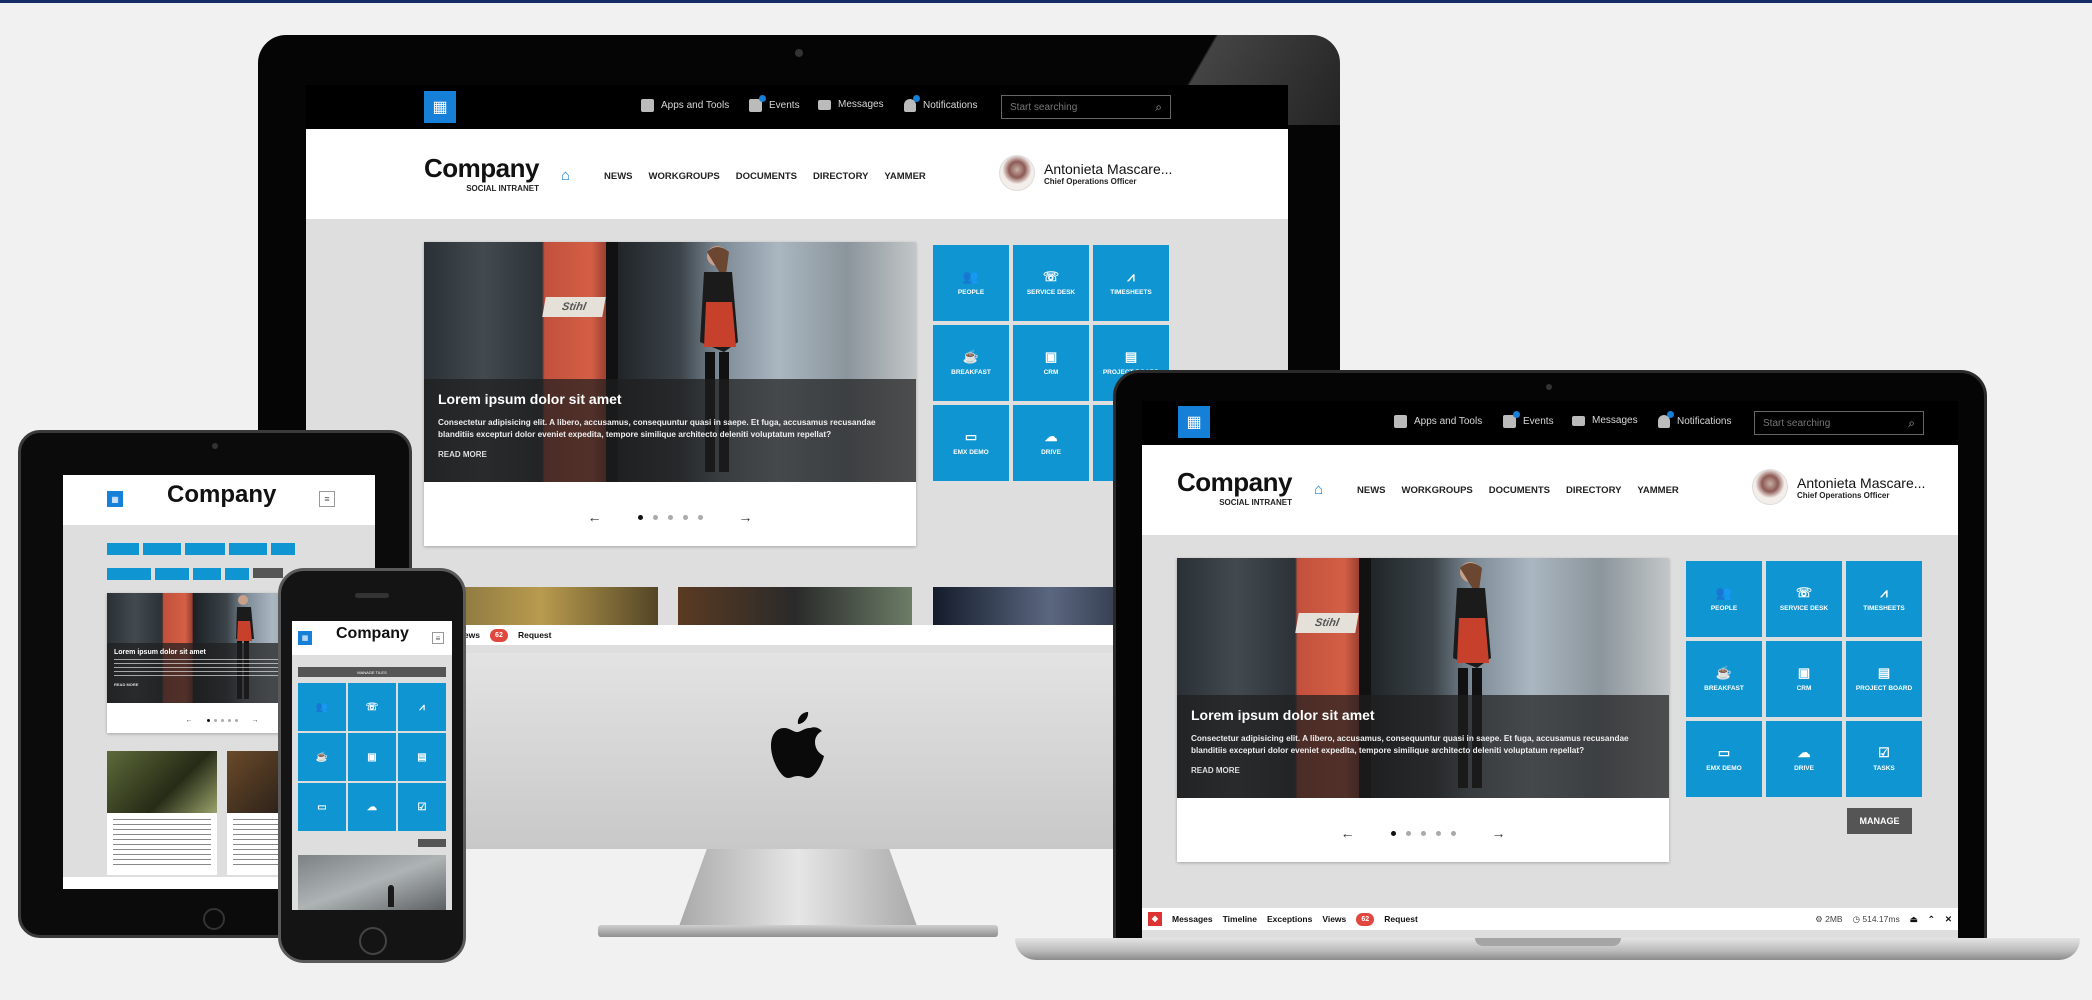 This screenshot has height=1000, width=2092. I want to click on iphone-home-button, so click(373, 941).